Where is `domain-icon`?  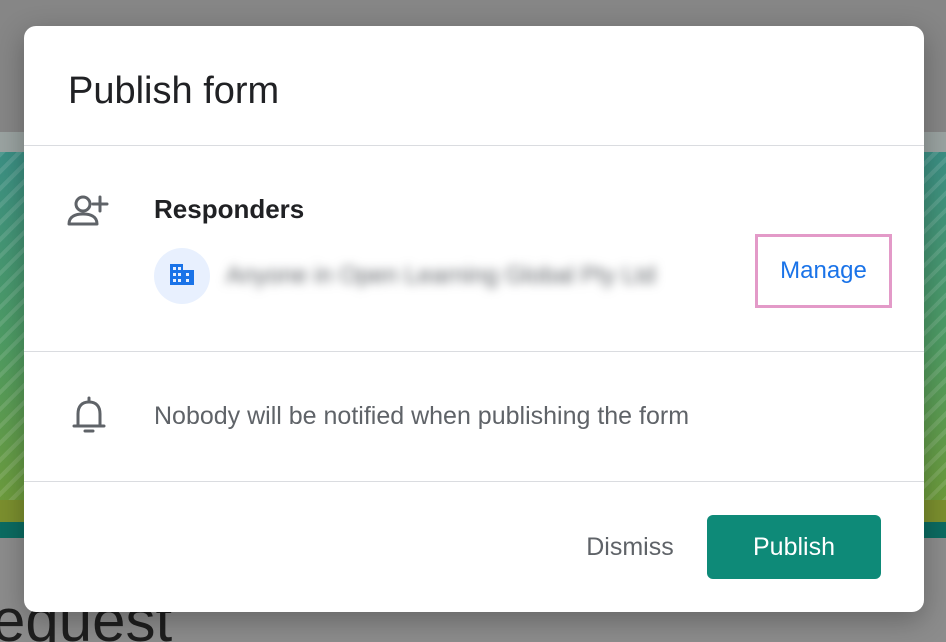
domain-icon is located at coordinates (182, 276).